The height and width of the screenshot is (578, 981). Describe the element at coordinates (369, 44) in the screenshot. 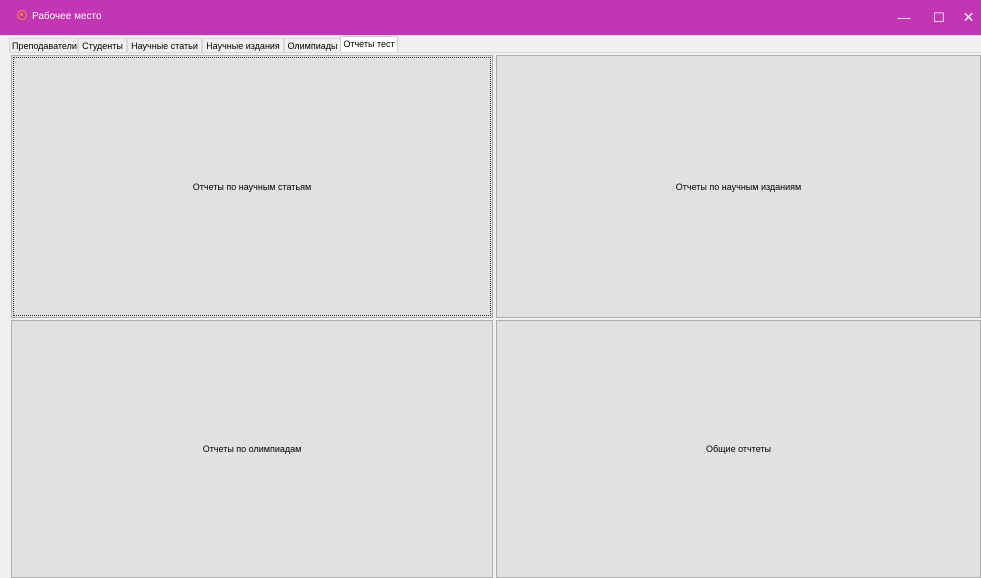

I see `tab-reports-test: Отчеты тест` at that location.